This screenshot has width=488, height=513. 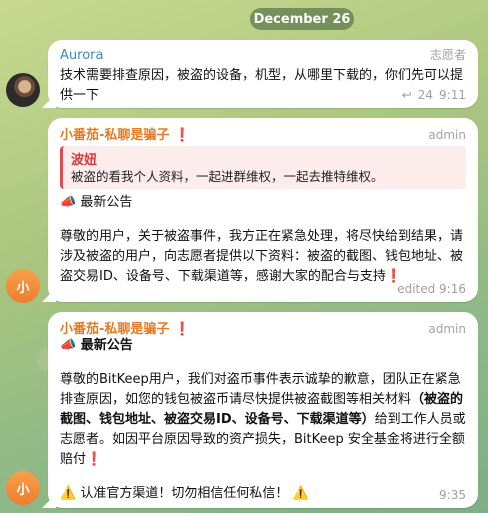 I want to click on quoted-reply: 波妞 被盗的看我个人资料，一起进群维权，一起去推特维权。, so click(x=263, y=167).